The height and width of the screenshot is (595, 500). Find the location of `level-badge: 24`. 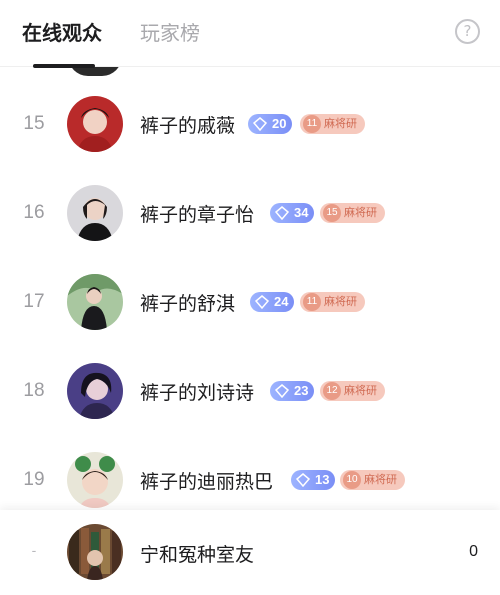

level-badge: 24 is located at coordinates (272, 302).